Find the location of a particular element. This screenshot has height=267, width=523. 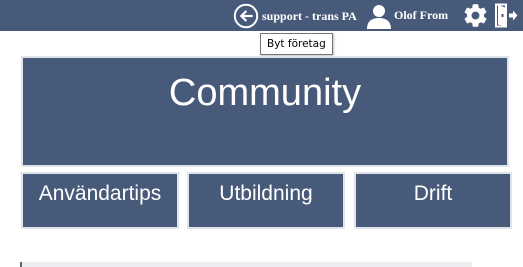

logout-icon is located at coordinates (506, 15).